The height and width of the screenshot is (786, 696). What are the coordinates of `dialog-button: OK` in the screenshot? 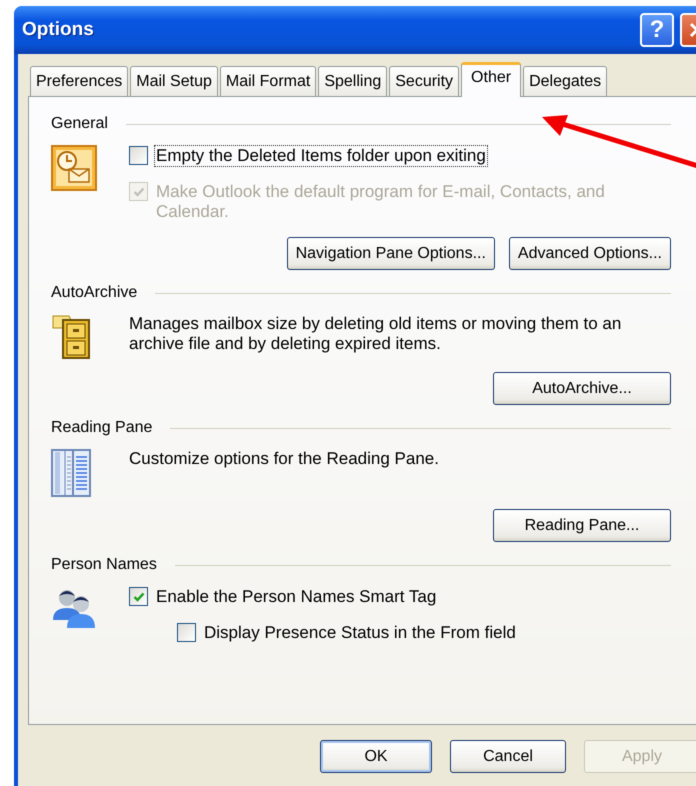 It's located at (376, 756).